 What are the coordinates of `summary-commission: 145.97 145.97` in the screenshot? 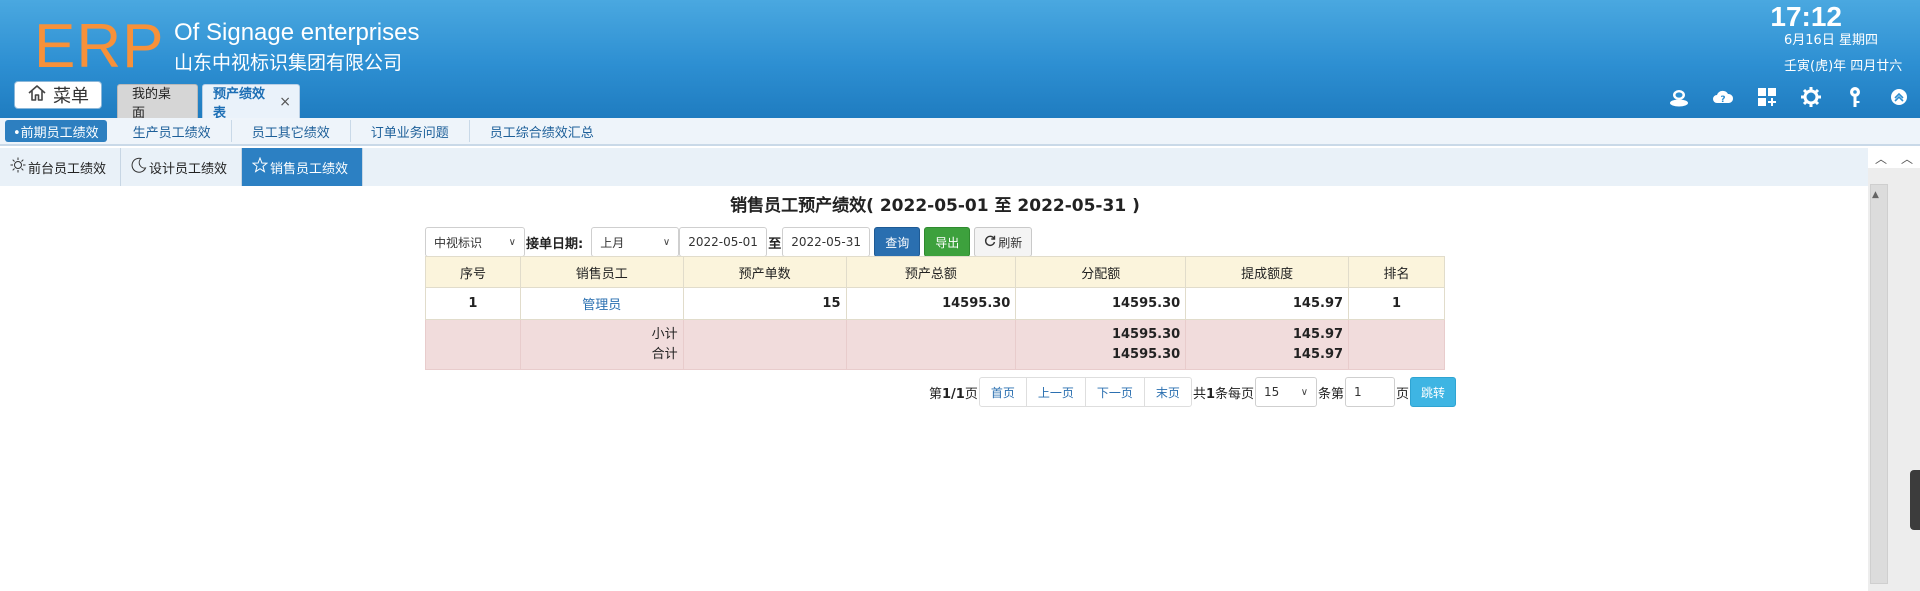 It's located at (1267, 344).